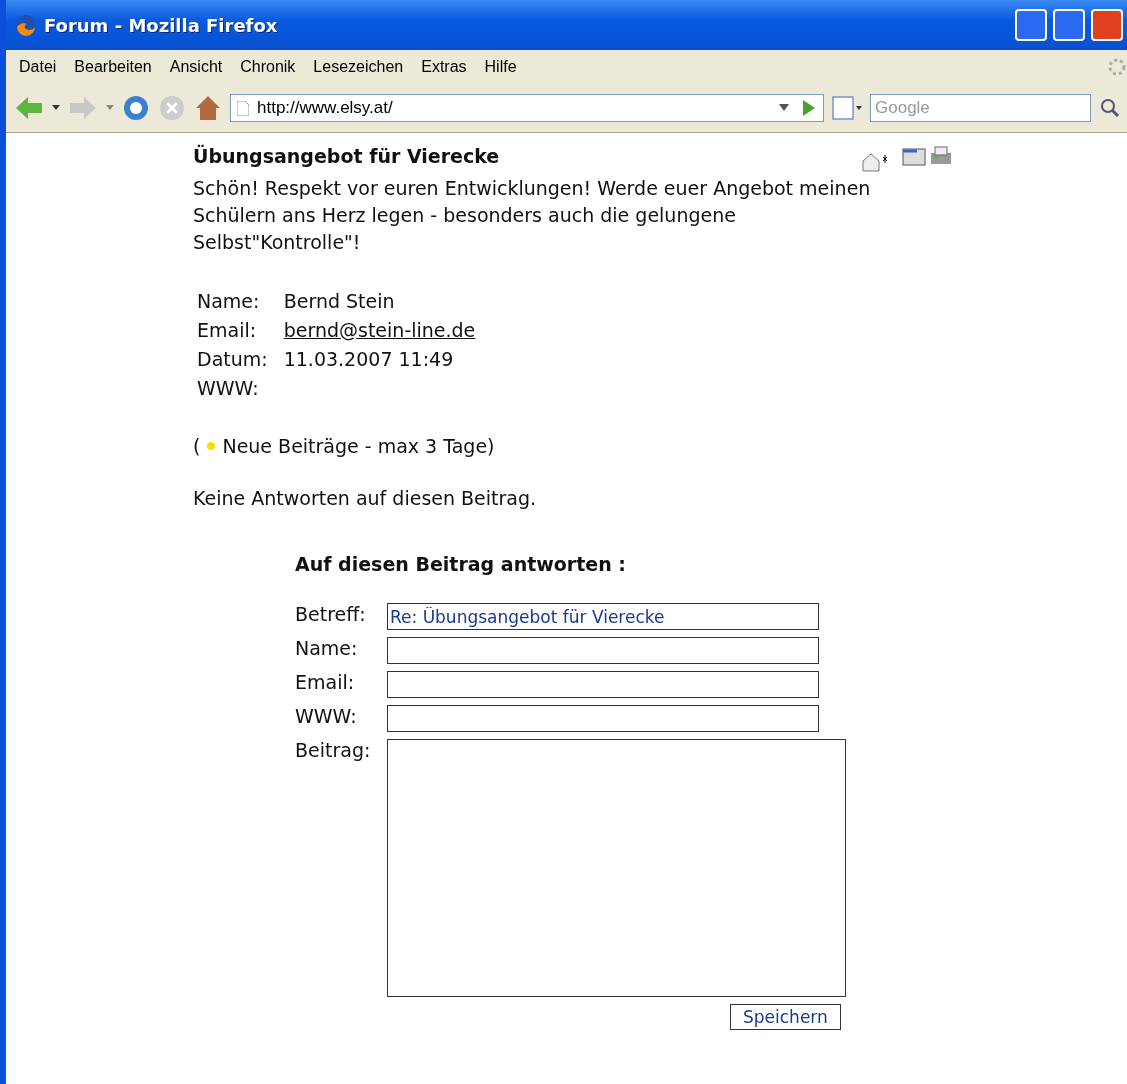  I want to click on field-label: Beitrag:, so click(333, 750).